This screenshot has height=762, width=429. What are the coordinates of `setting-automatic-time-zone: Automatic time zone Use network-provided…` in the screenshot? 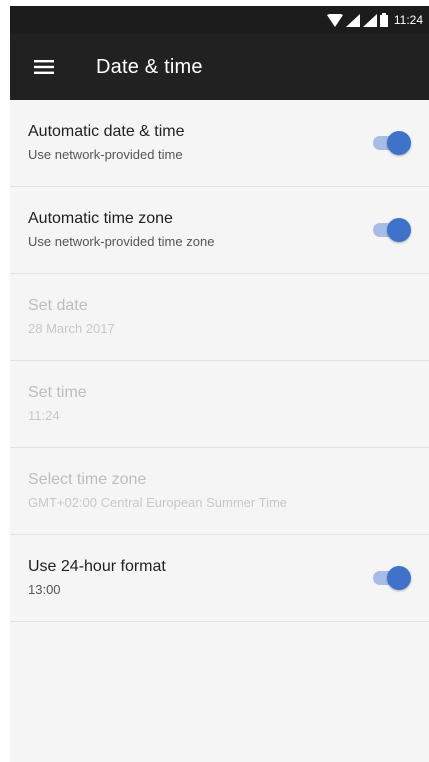 It's located at (219, 230).